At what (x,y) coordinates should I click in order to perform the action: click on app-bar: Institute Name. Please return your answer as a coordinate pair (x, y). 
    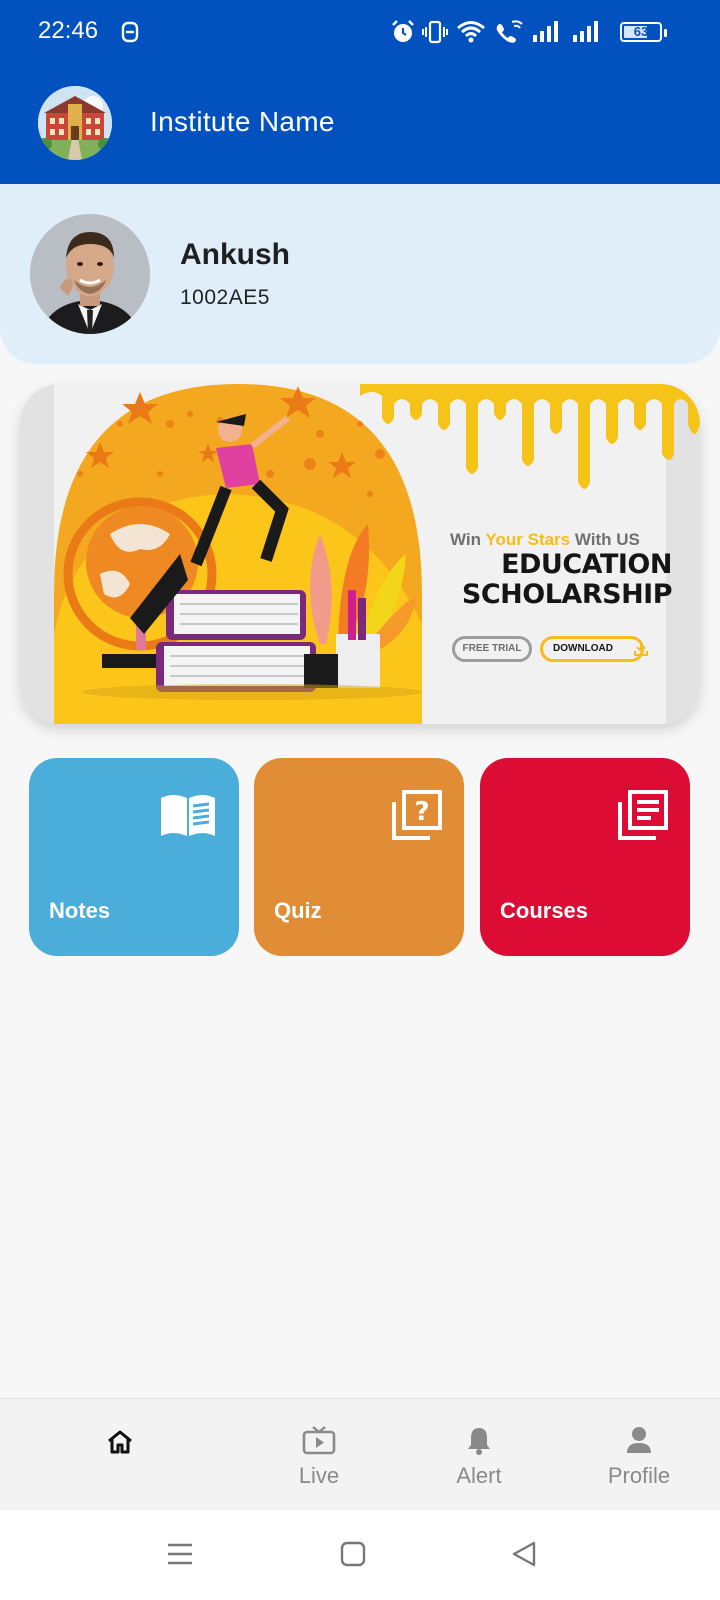
    Looking at the image, I should click on (360, 124).